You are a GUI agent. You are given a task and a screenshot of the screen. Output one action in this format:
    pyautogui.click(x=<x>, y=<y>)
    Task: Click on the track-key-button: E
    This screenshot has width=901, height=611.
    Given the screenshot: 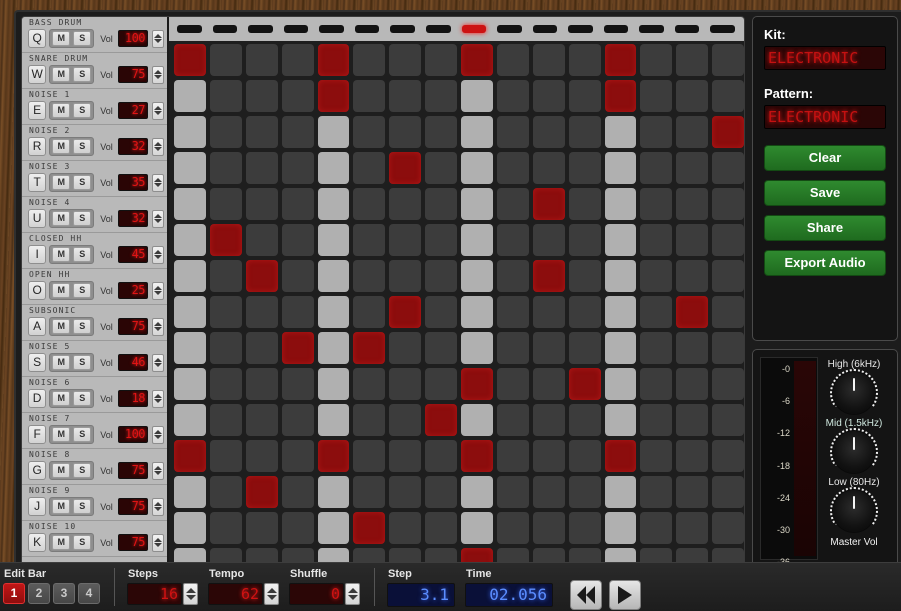 What is the action you would take?
    pyautogui.click(x=37, y=110)
    